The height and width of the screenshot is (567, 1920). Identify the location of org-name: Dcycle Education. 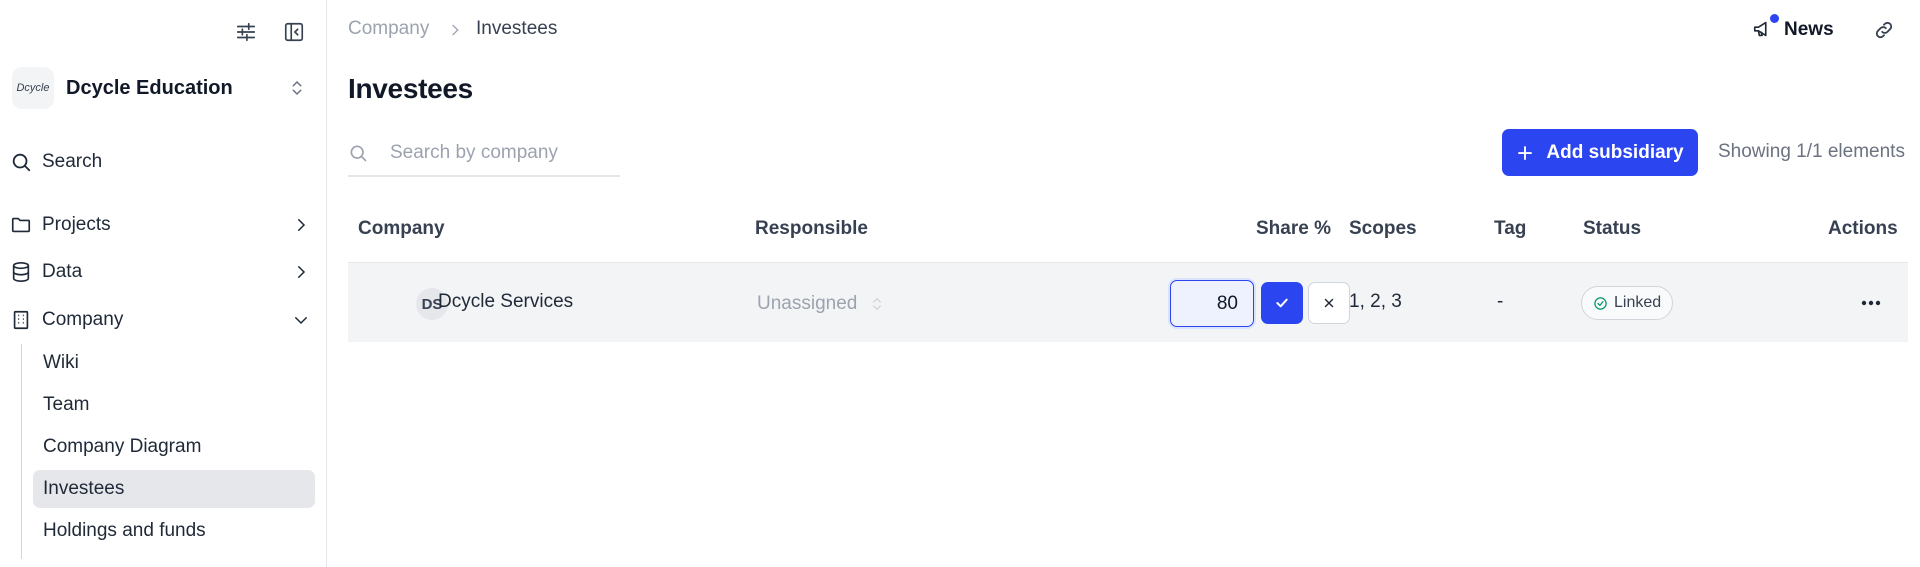
(149, 87).